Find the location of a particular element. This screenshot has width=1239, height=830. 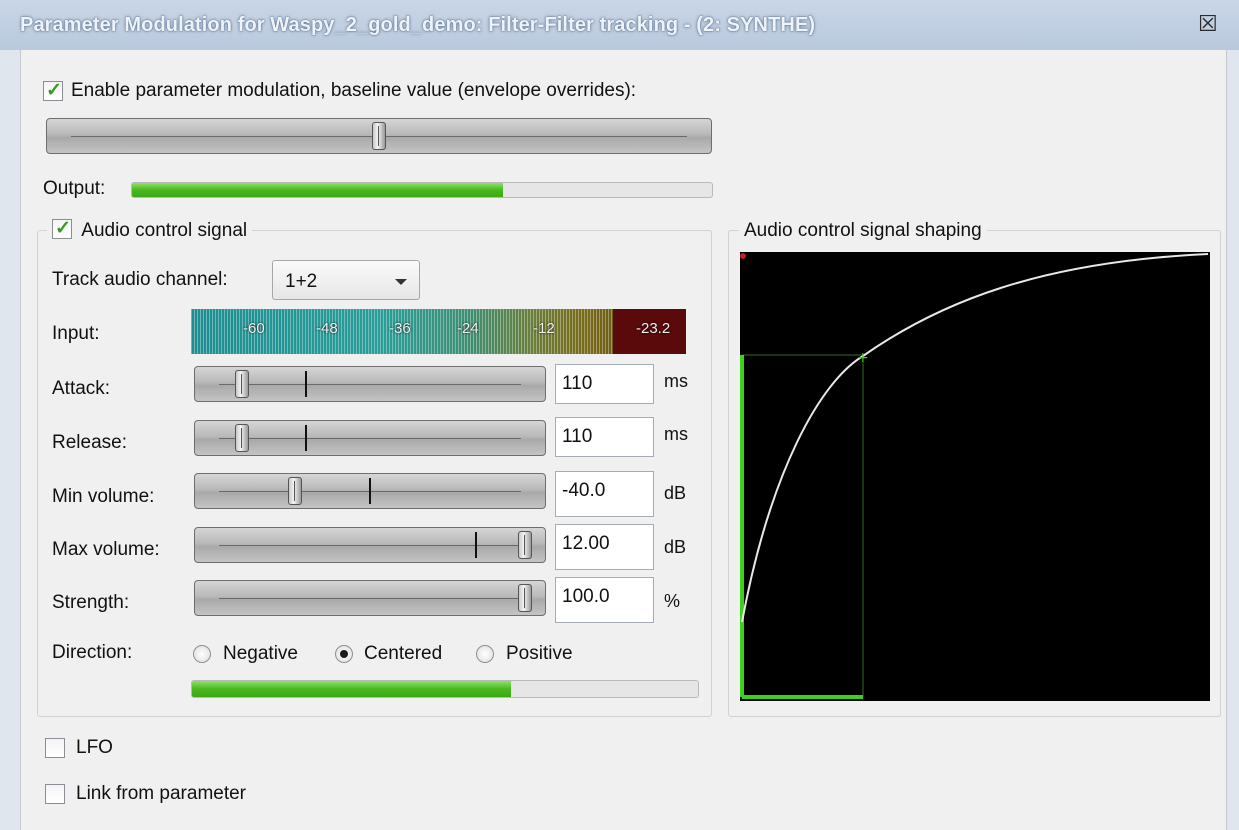

input-peak-readout: -23.2 is located at coordinates (653, 328).